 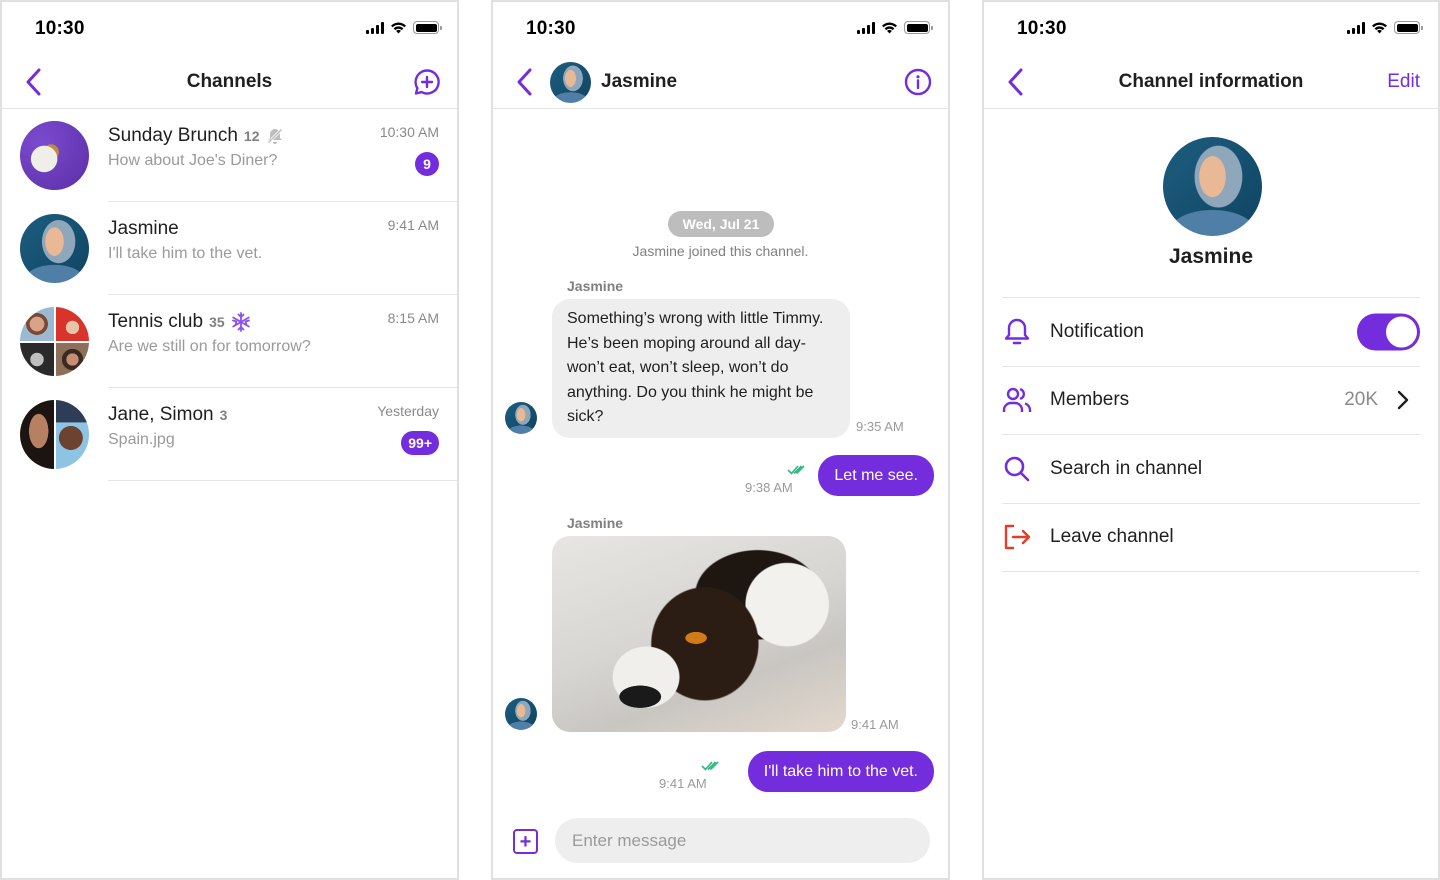 I want to click on members-icon, so click(x=1017, y=400).